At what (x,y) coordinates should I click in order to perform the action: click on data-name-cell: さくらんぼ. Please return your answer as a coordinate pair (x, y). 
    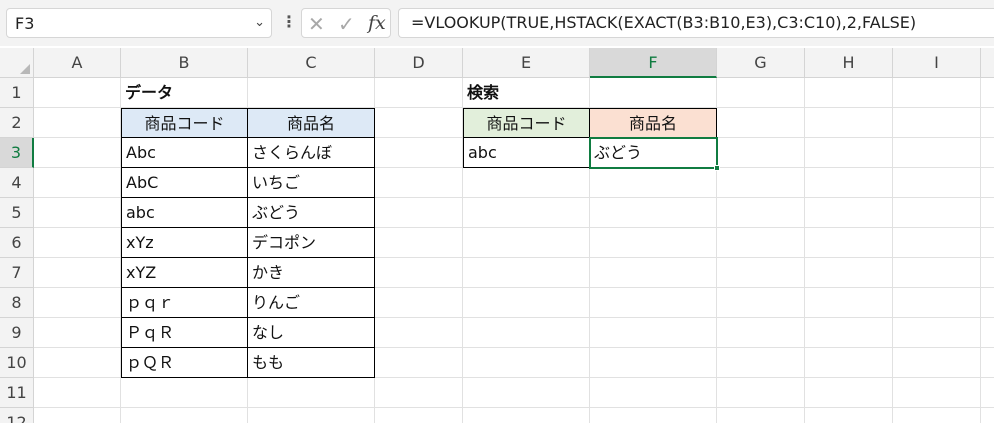
    Looking at the image, I should click on (311, 152).